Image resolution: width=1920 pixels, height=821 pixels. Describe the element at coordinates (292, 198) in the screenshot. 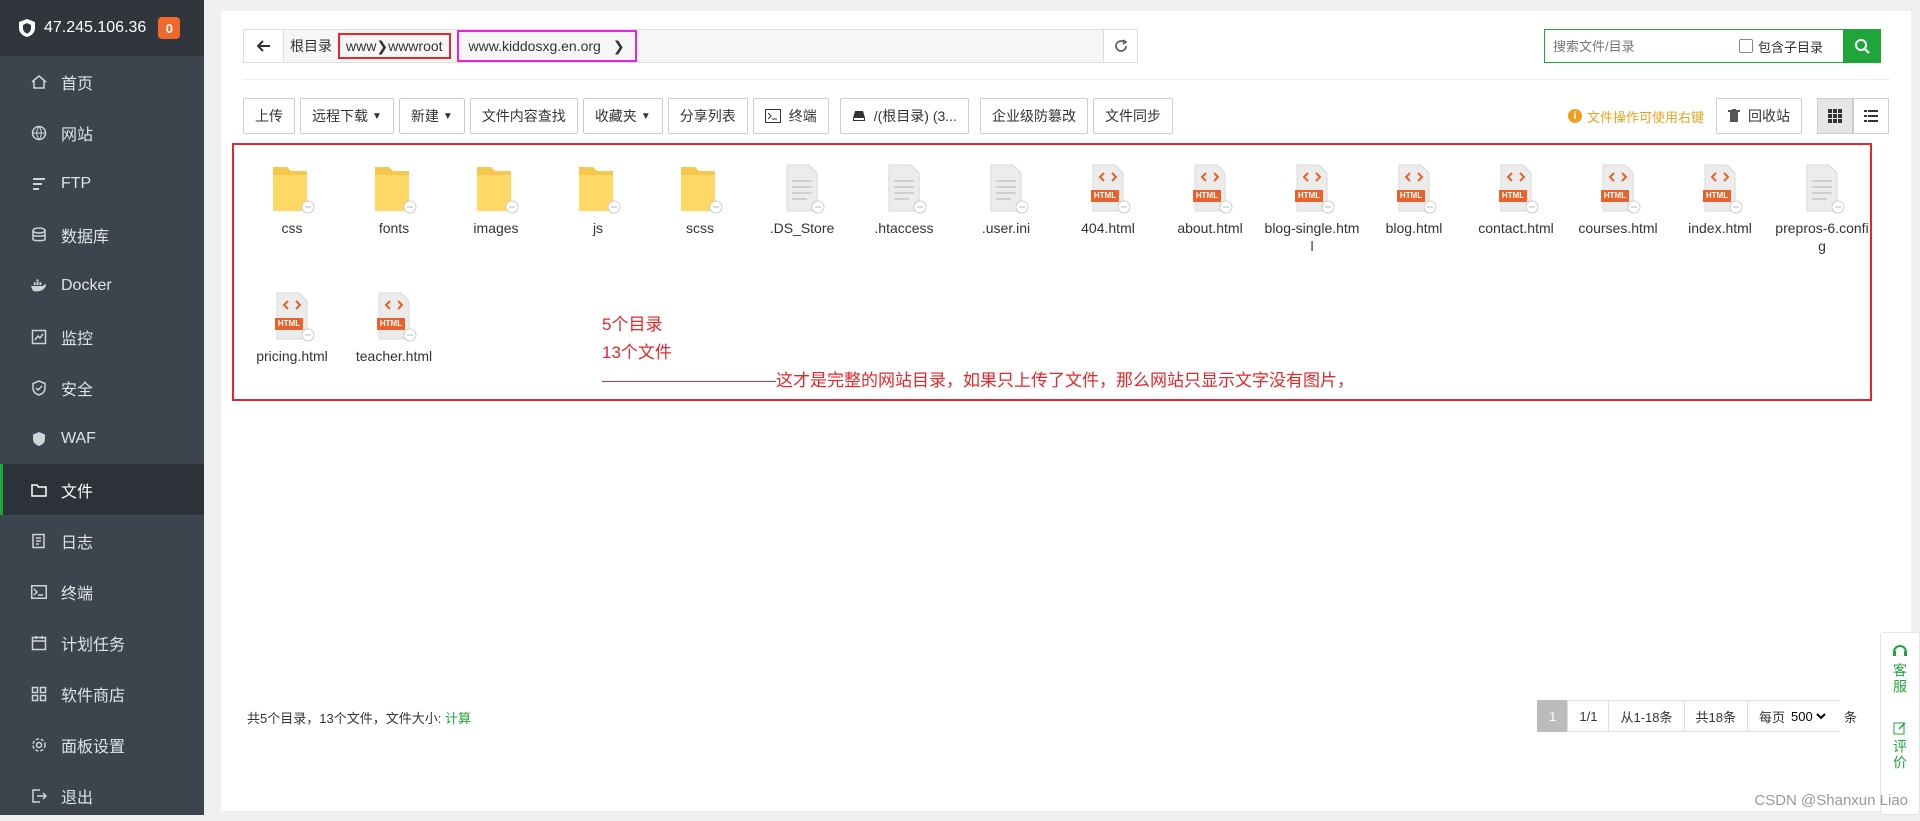

I see `folder-item: css` at that location.